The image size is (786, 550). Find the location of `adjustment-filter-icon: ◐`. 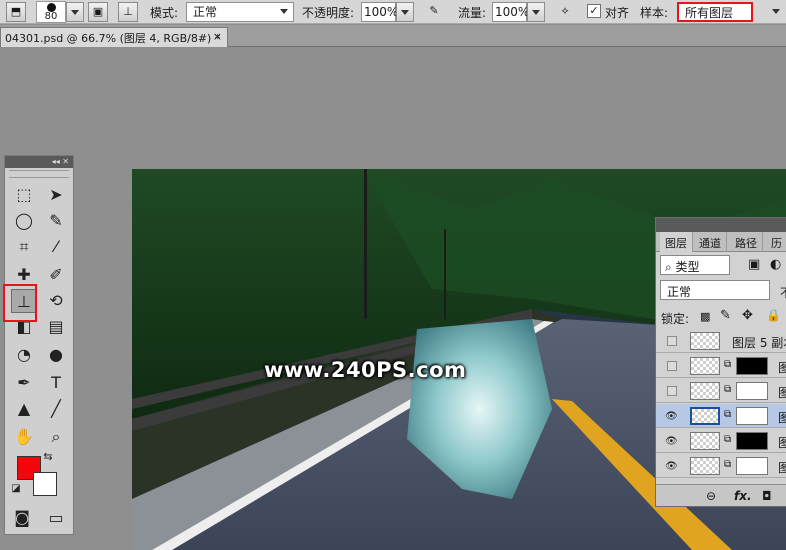

adjustment-filter-icon: ◐ is located at coordinates (775, 264).